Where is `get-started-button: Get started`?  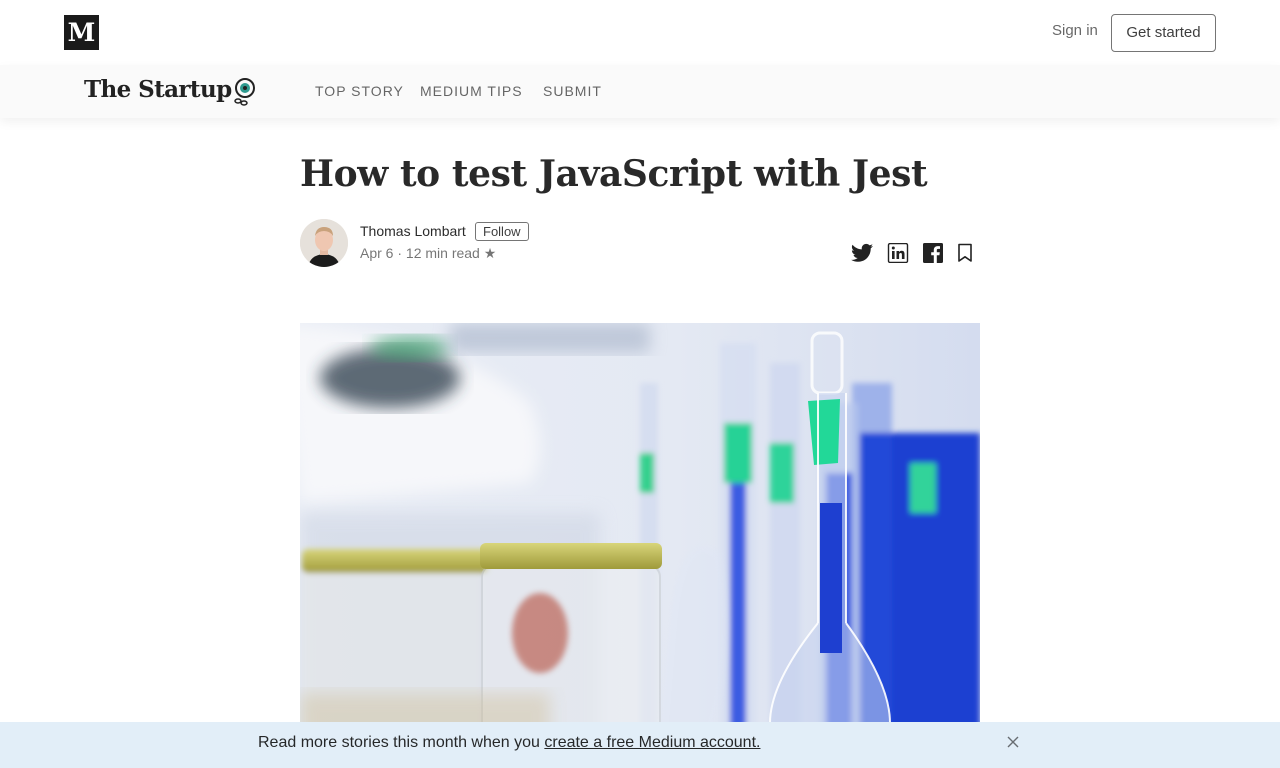
get-started-button: Get started is located at coordinates (1163, 33).